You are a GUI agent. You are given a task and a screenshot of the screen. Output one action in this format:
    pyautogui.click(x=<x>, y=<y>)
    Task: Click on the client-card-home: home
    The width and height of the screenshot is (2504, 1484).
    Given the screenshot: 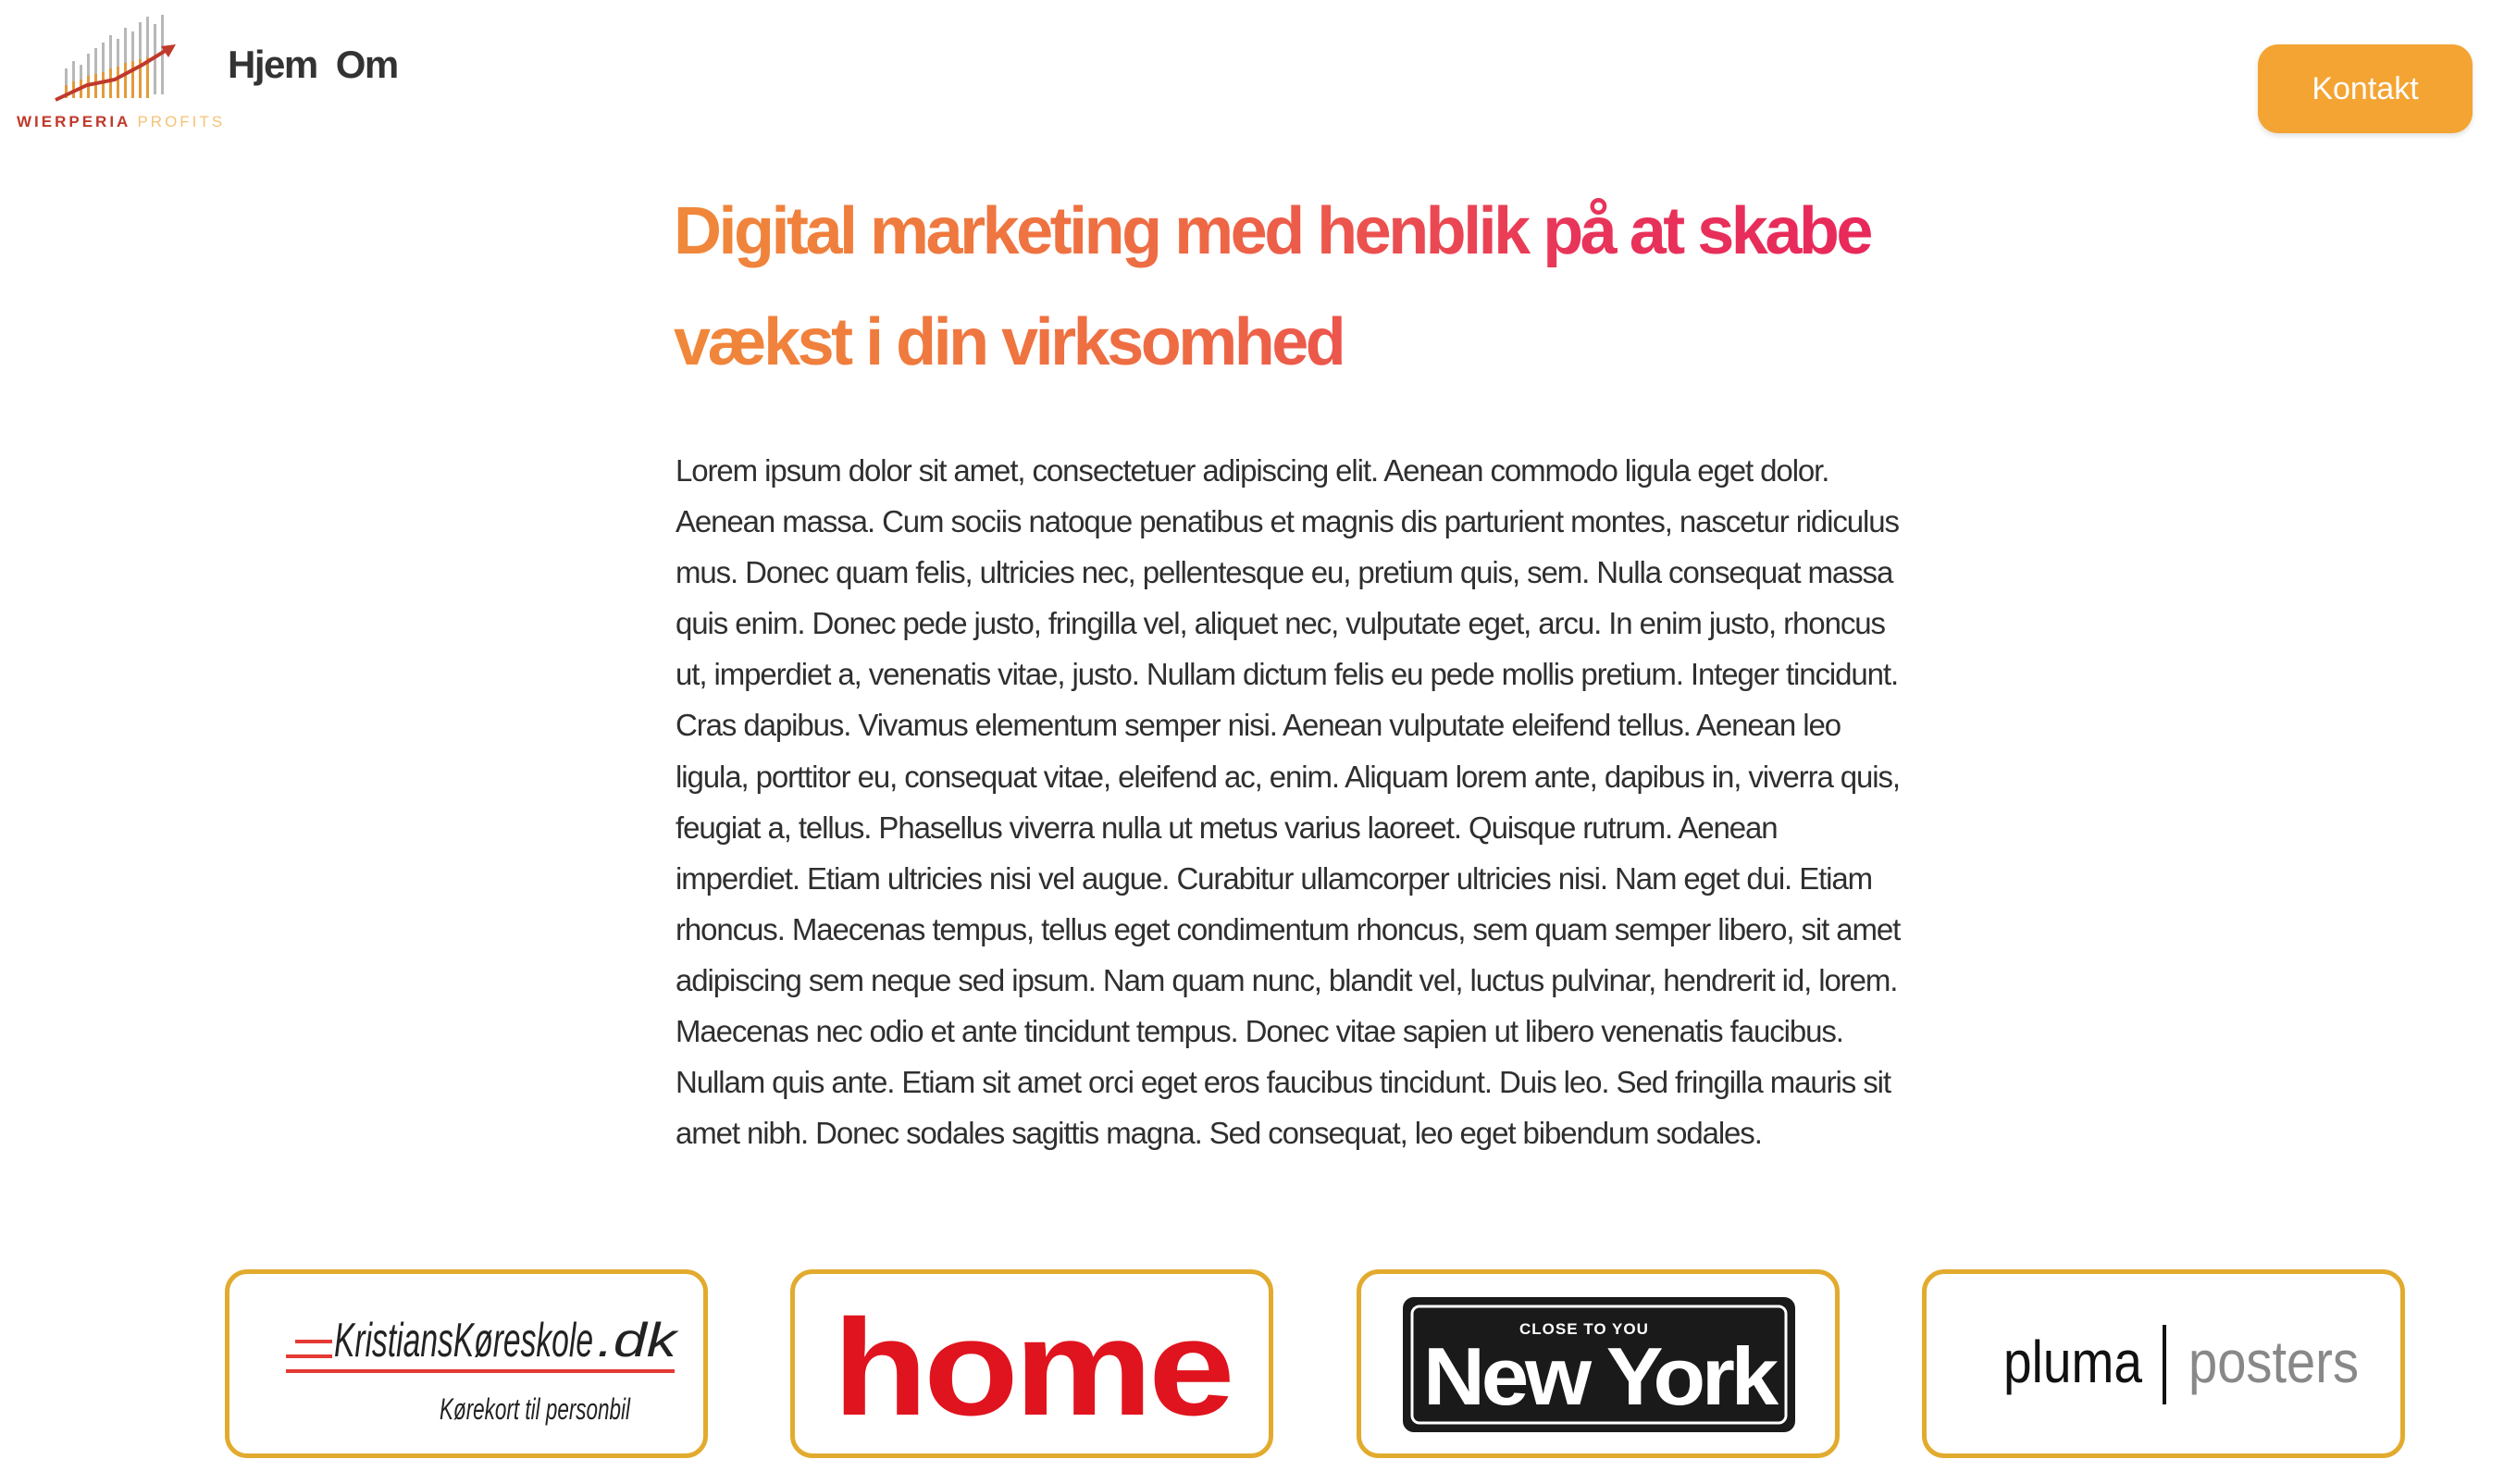 What is the action you would take?
    pyautogui.click(x=1032, y=1363)
    